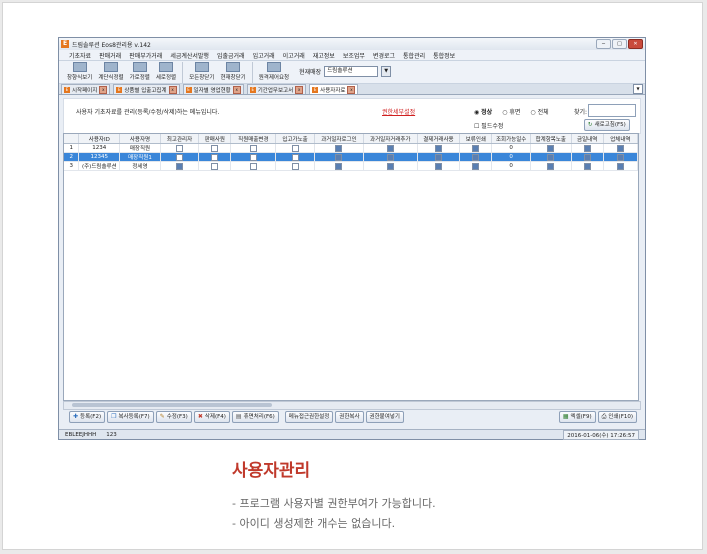 Image resolution: width=707 pixels, height=554 pixels. What do you see at coordinates (99, 148) in the screenshot?
I see `user-id-cell: 1234` at bounding box center [99, 148].